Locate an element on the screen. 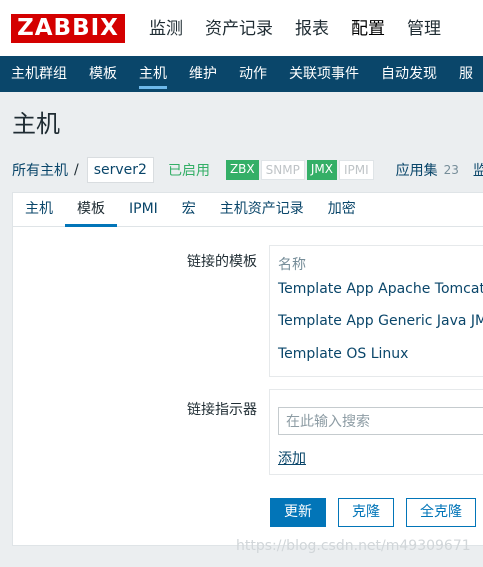 The height and width of the screenshot is (567, 483). breadcrumb-all-hosts: 所有主机 is located at coordinates (40, 170).